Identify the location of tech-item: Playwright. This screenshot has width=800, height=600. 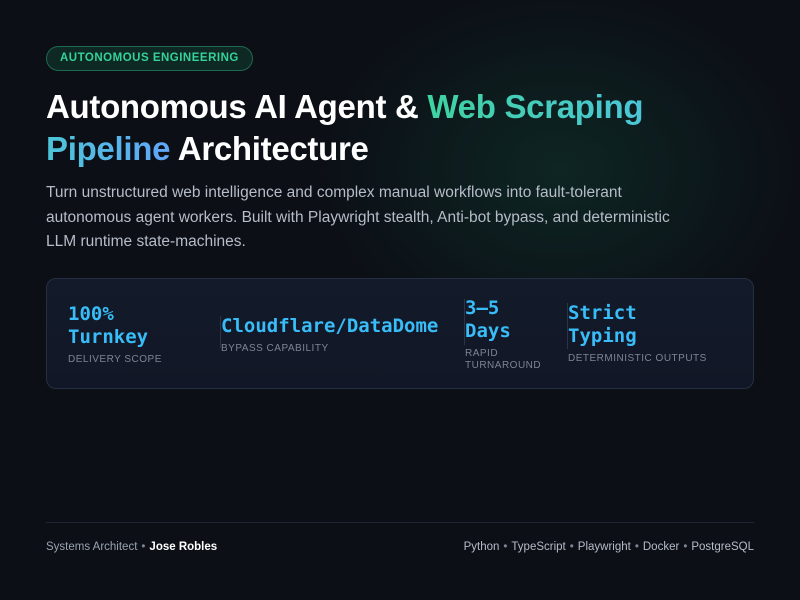
(604, 547).